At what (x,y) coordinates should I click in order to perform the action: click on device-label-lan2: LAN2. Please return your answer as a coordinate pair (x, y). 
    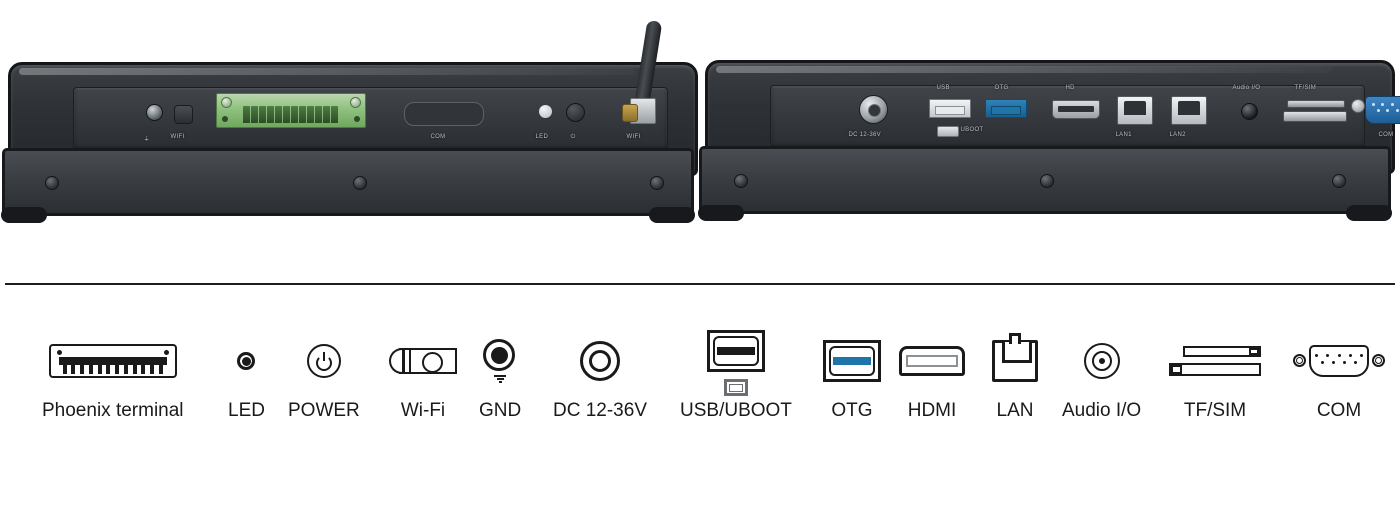
    Looking at the image, I should click on (1177, 135).